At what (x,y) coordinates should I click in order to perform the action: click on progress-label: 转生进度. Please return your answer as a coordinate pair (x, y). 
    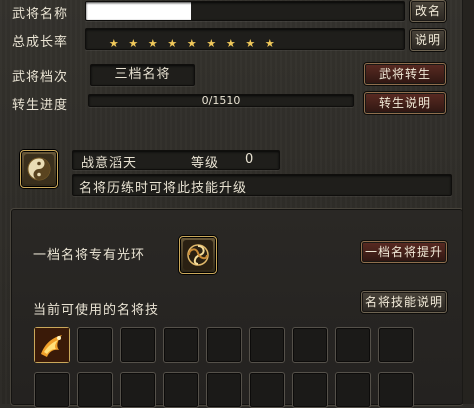
    Looking at the image, I should click on (40, 105).